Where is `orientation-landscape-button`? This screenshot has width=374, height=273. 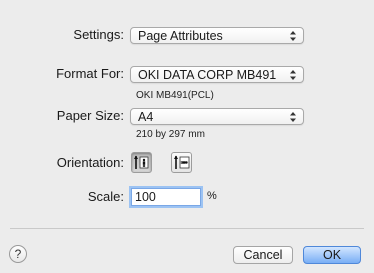
orientation-landscape-button is located at coordinates (181, 162).